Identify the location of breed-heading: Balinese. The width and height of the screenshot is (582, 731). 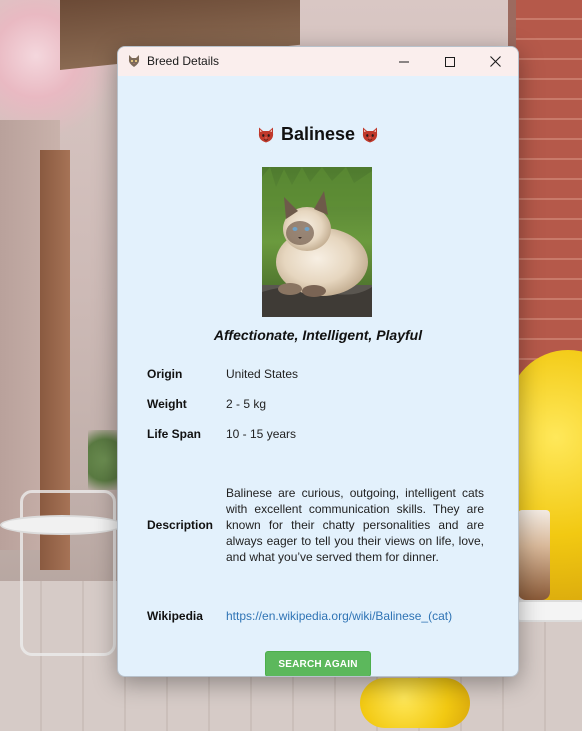
(318, 134).